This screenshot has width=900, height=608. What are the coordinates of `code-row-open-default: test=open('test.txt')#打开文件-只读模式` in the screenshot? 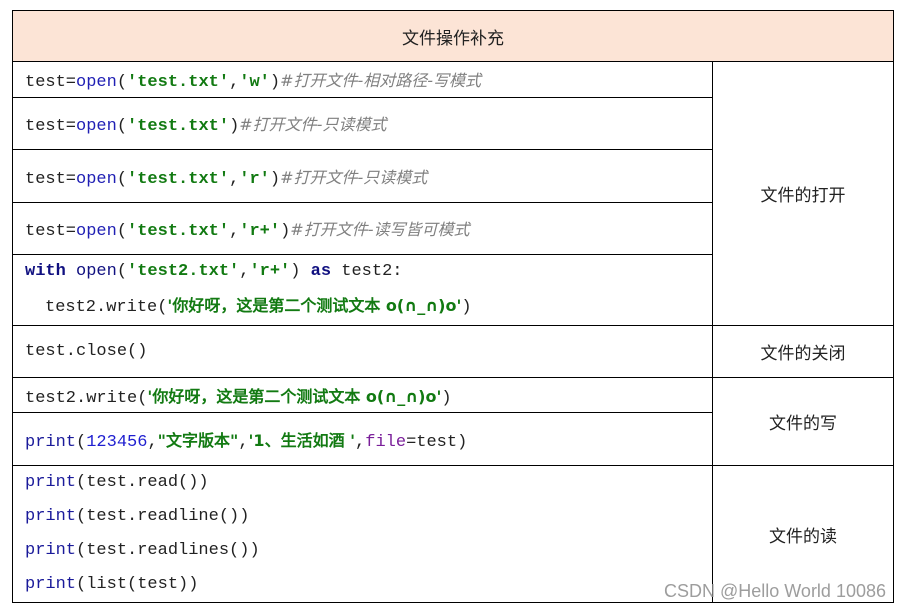 It's located at (362, 123).